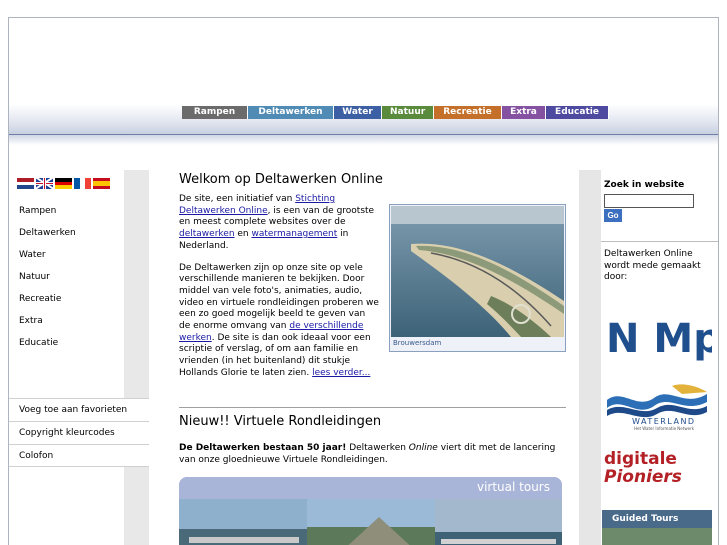 The height and width of the screenshot is (545, 727). What do you see at coordinates (79, 299) in the screenshot?
I see `leftnav-recreatie: Recreatie` at bounding box center [79, 299].